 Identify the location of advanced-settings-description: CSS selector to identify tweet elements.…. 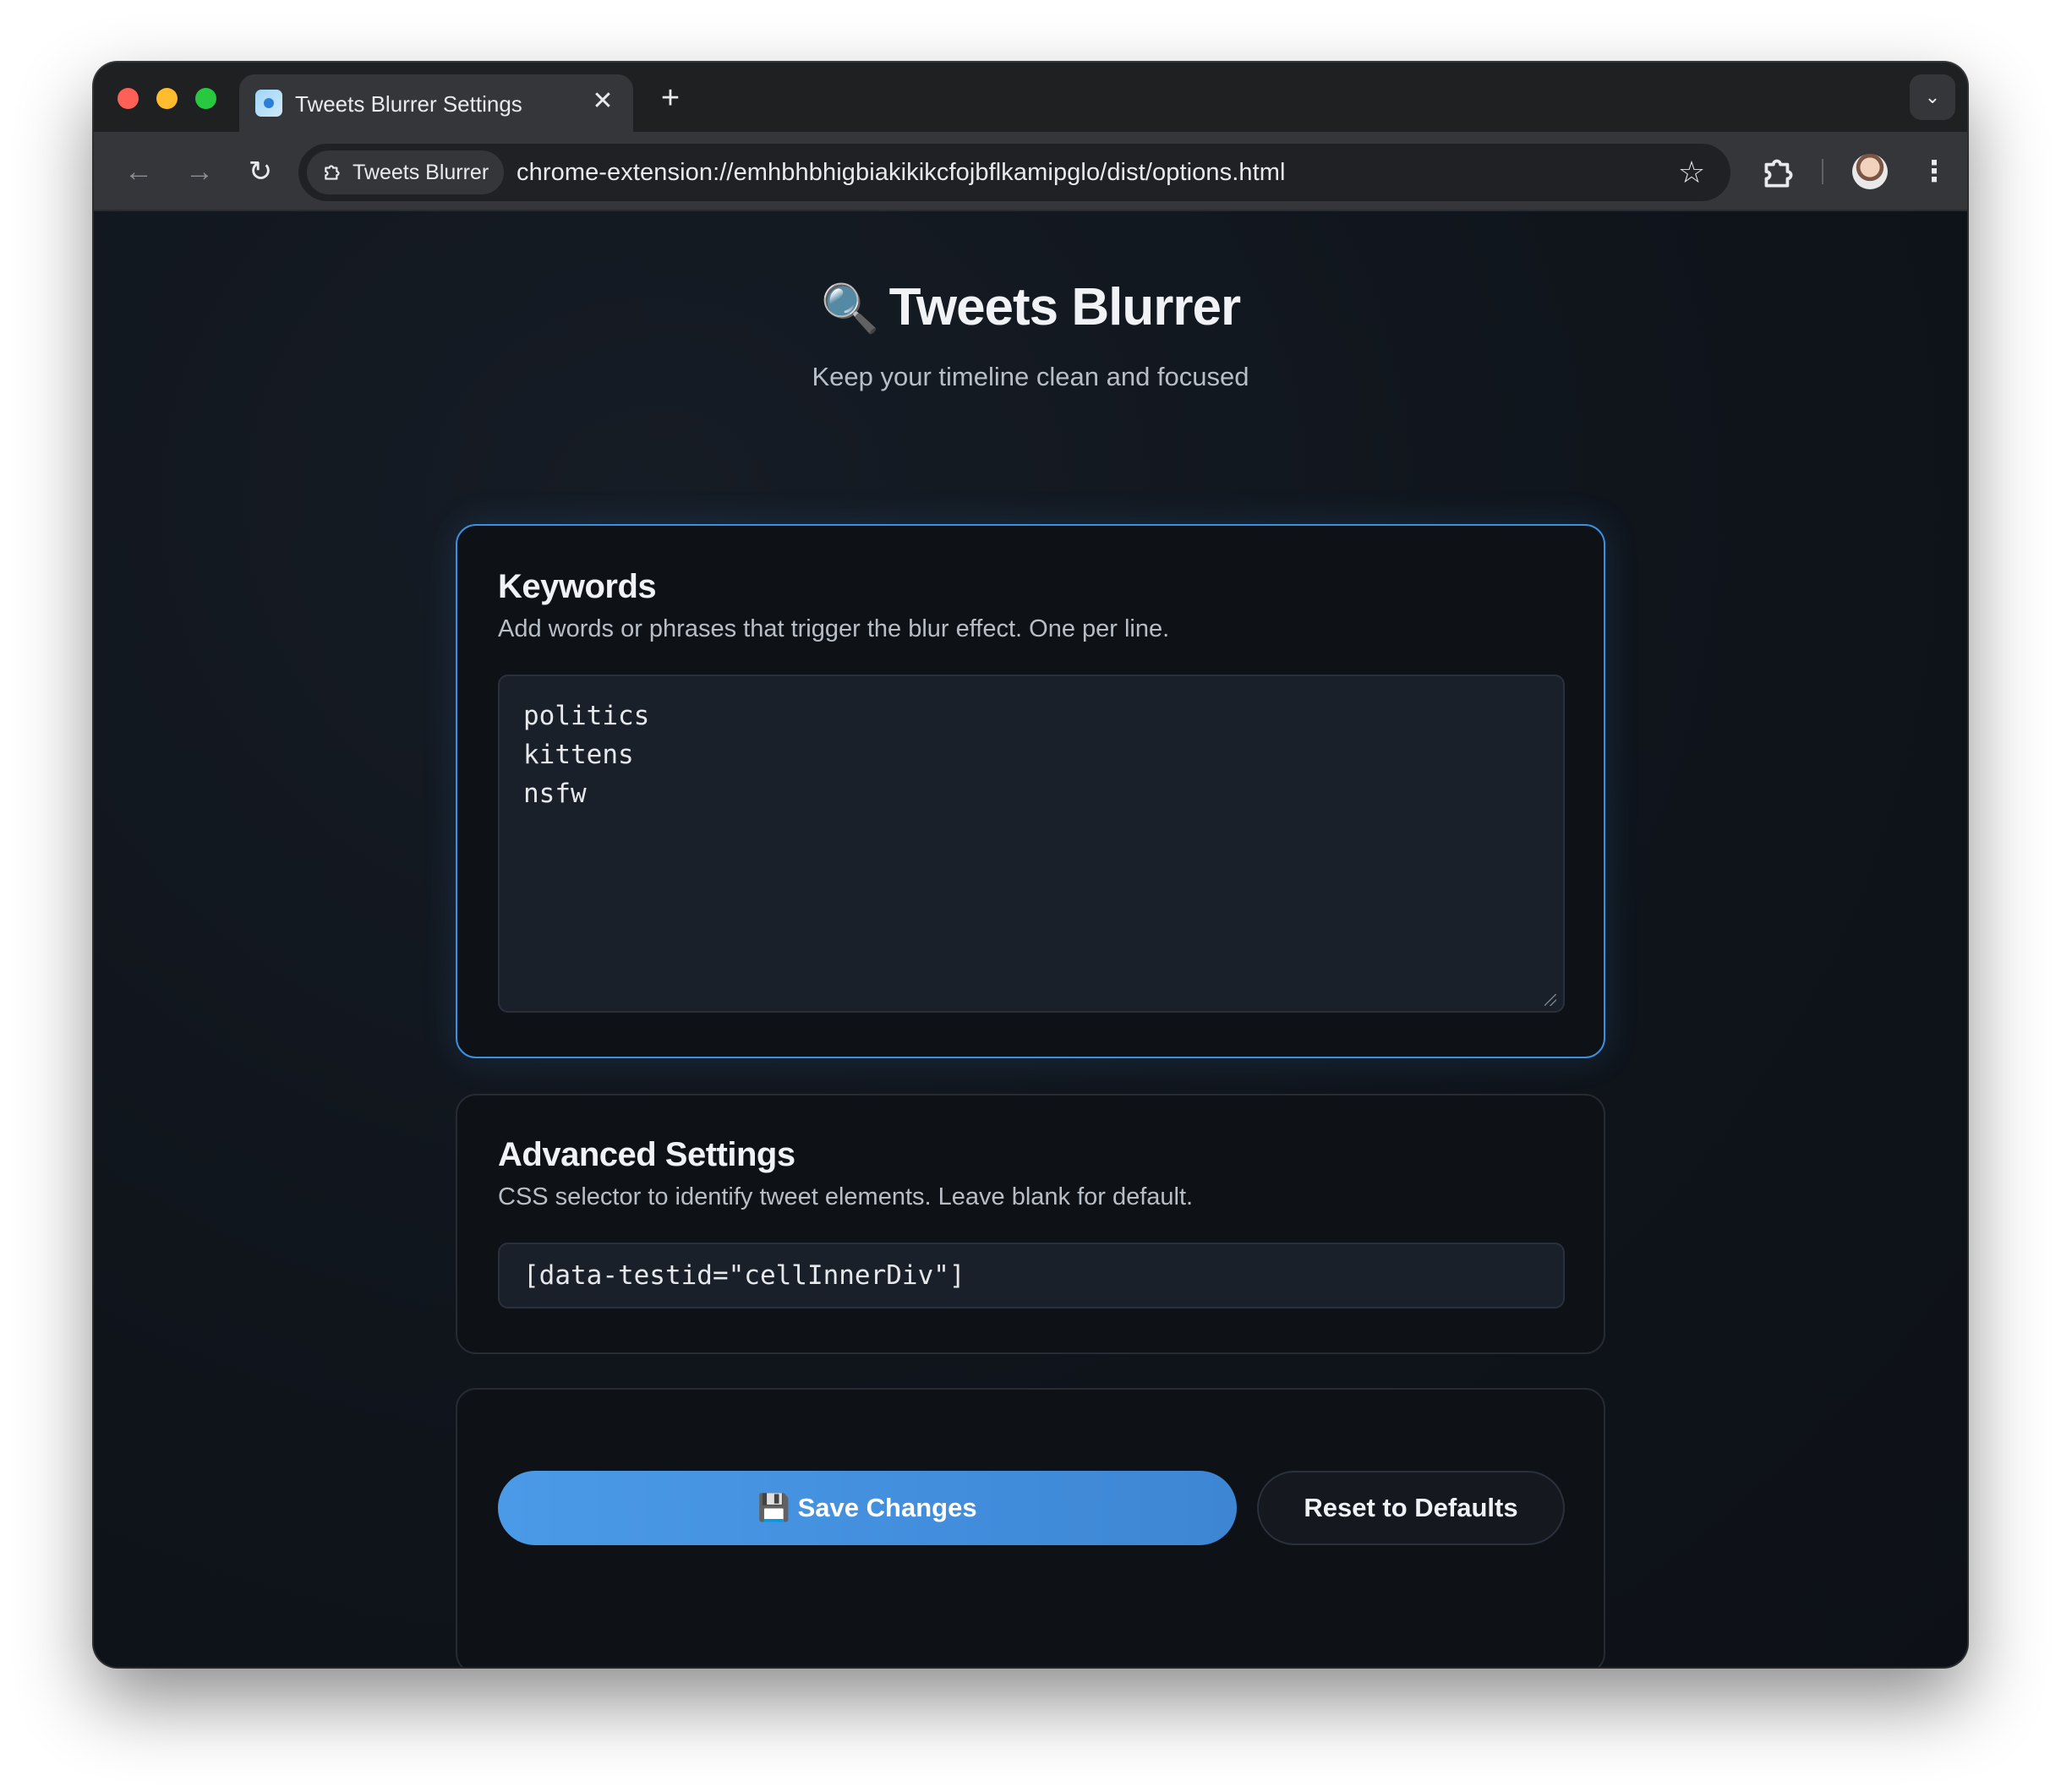
(846, 1196).